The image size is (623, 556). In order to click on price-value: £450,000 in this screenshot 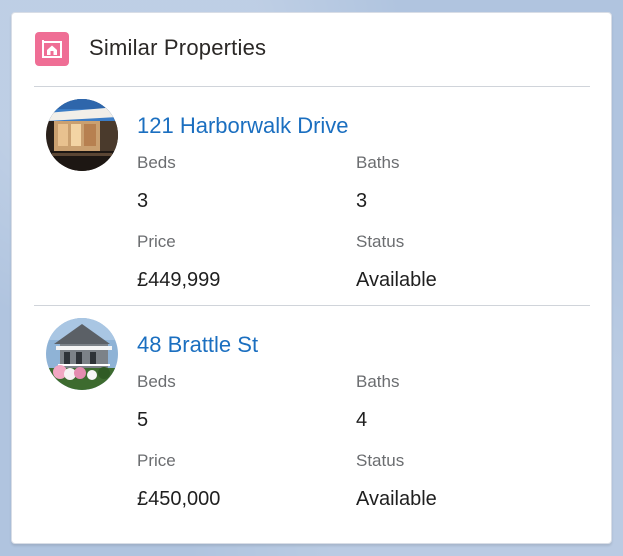, I will do `click(179, 499)`.